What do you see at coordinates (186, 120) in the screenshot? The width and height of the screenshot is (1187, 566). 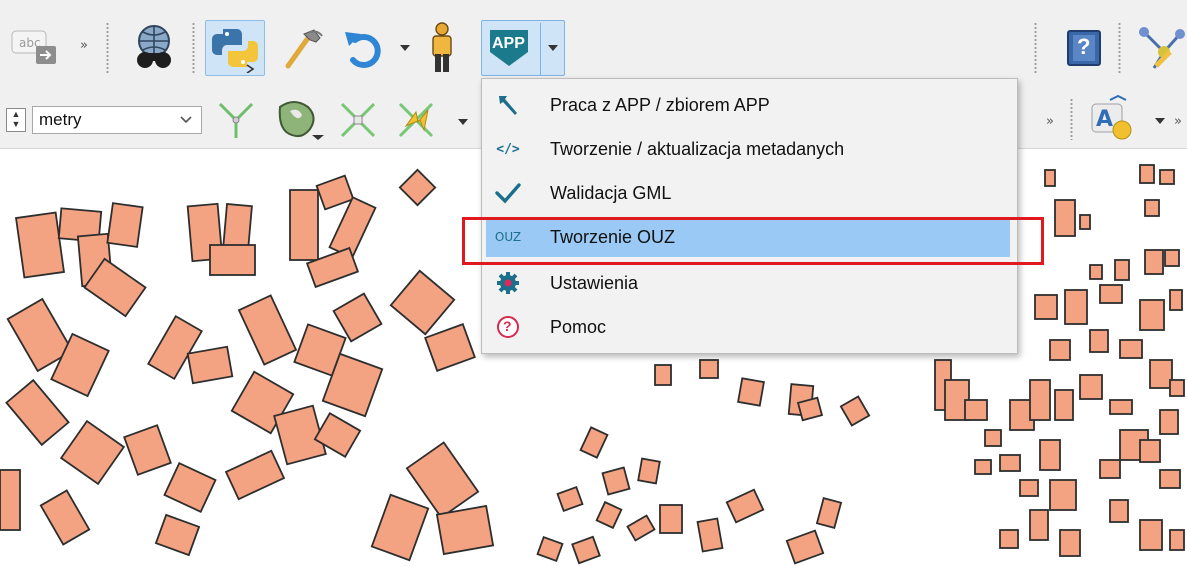 I see `chevron-down-icon` at bounding box center [186, 120].